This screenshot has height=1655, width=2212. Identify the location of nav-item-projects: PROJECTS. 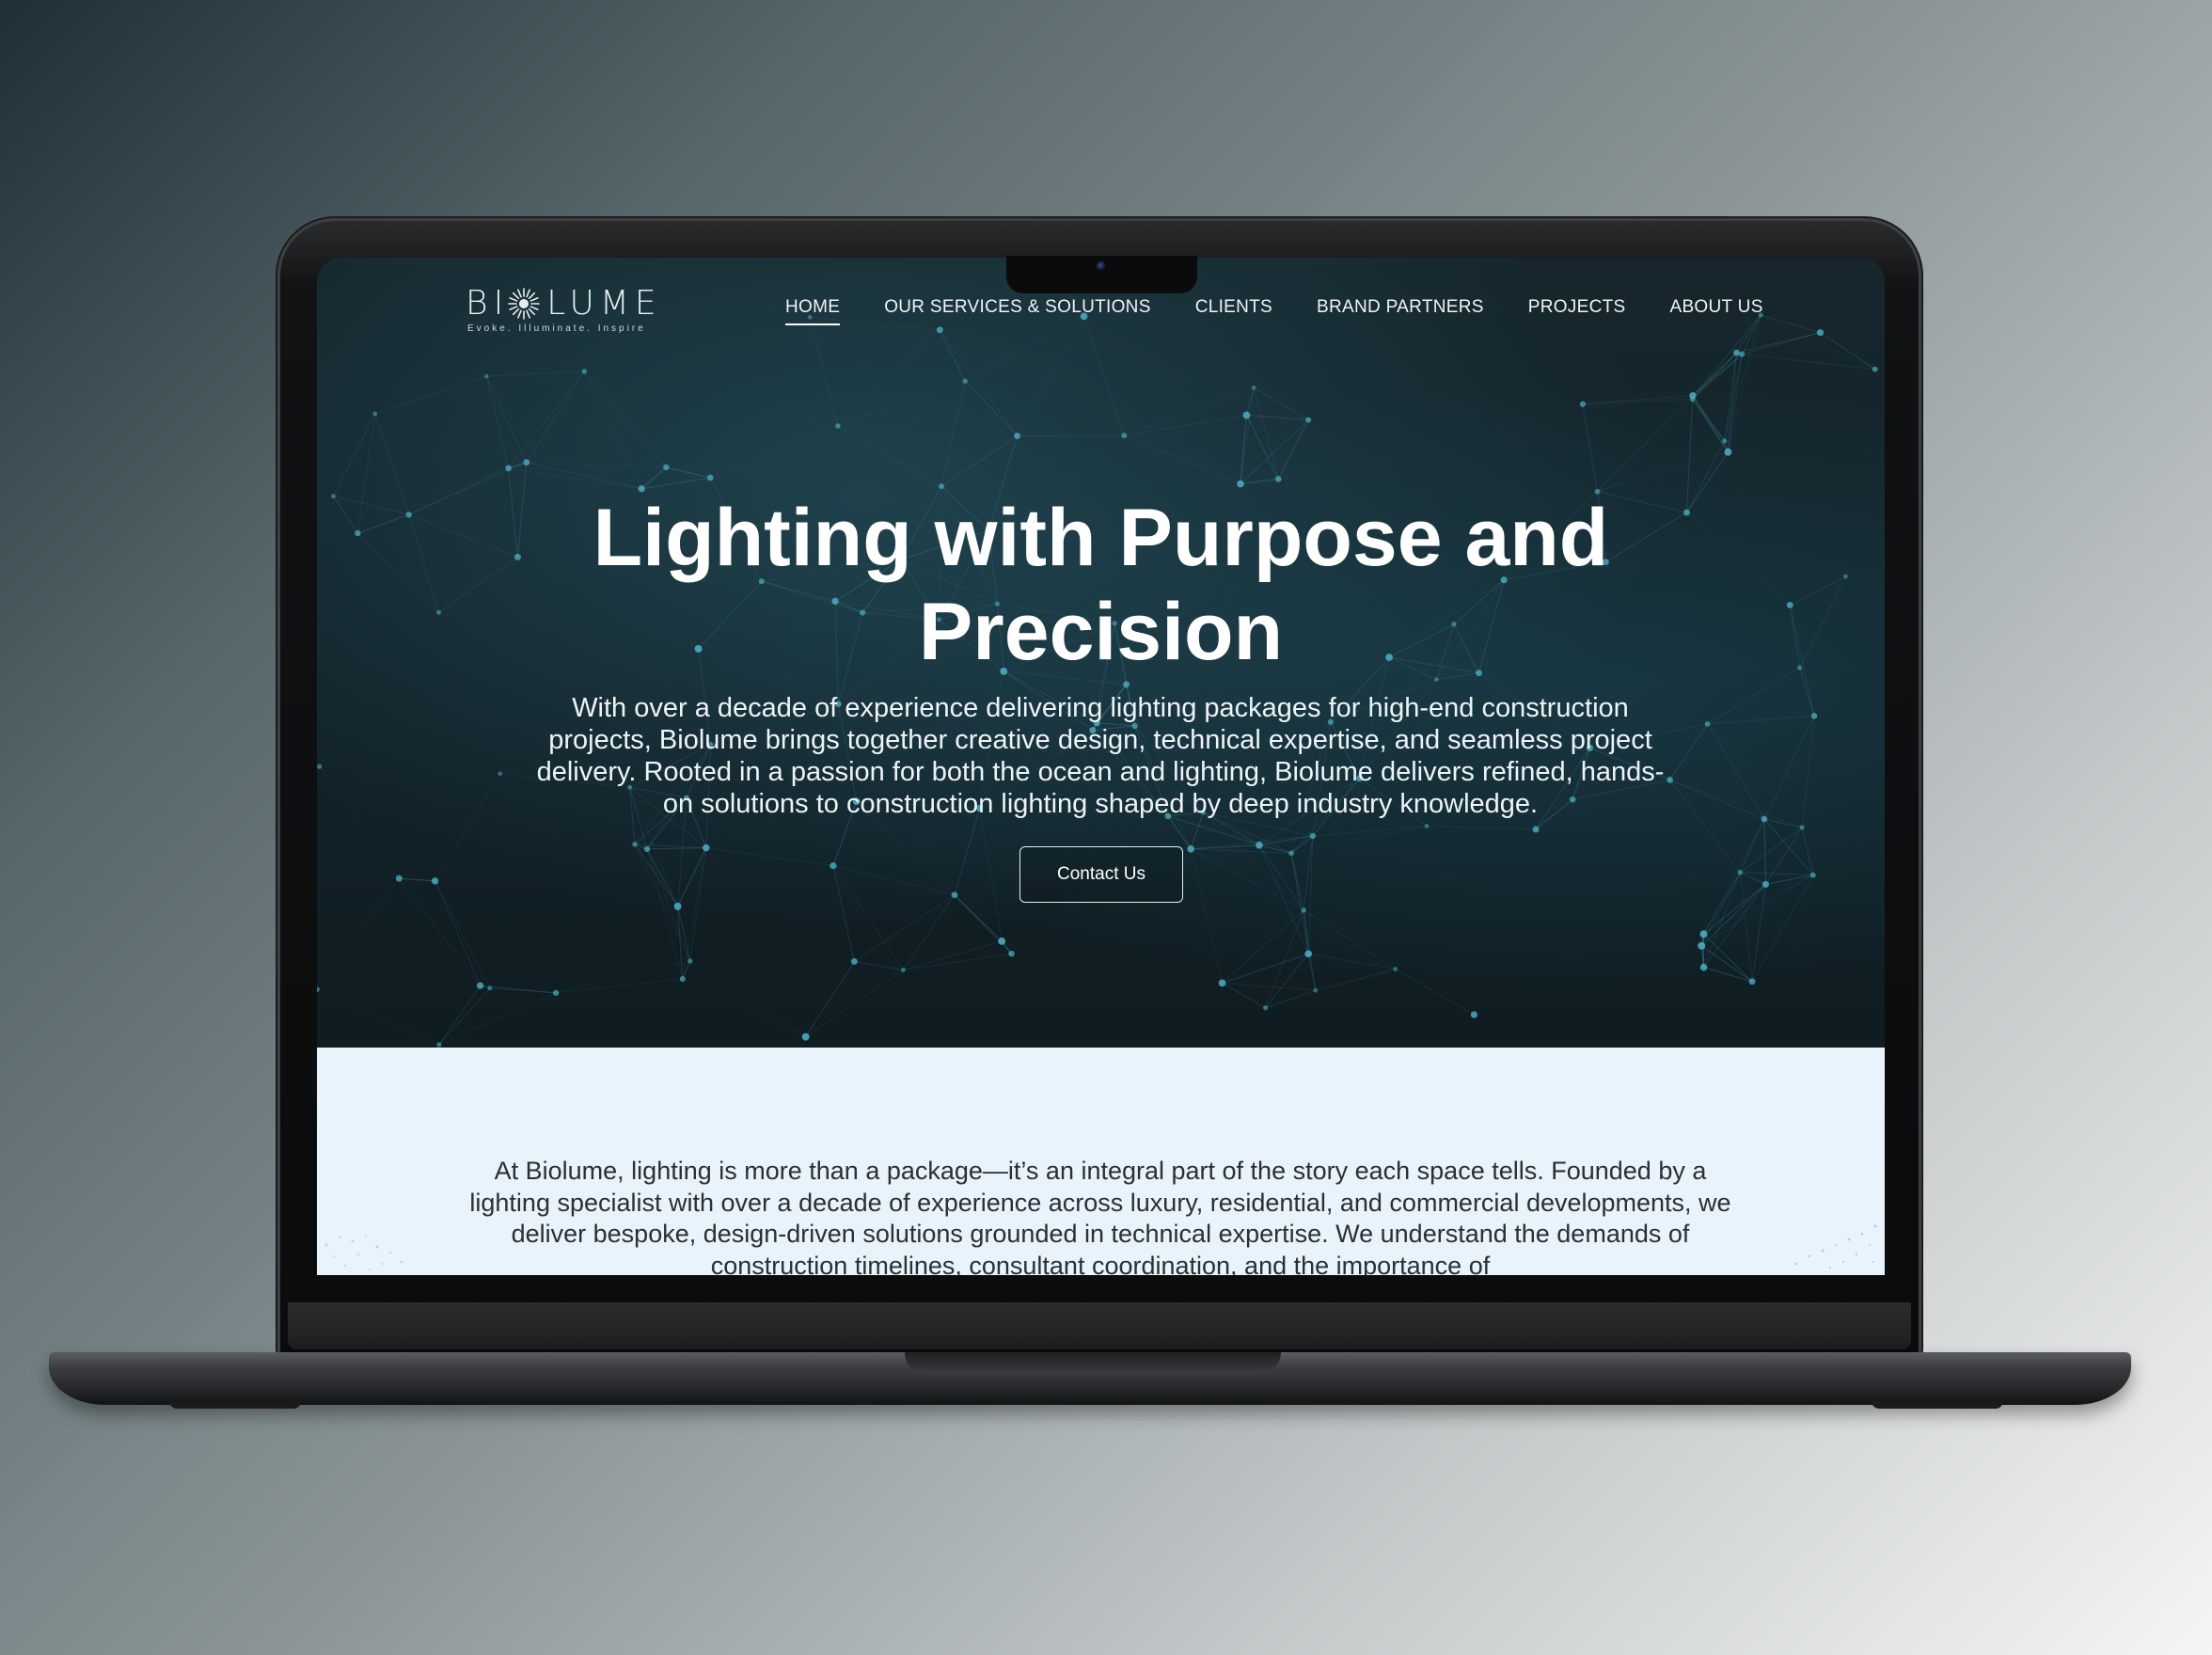
(1577, 307).